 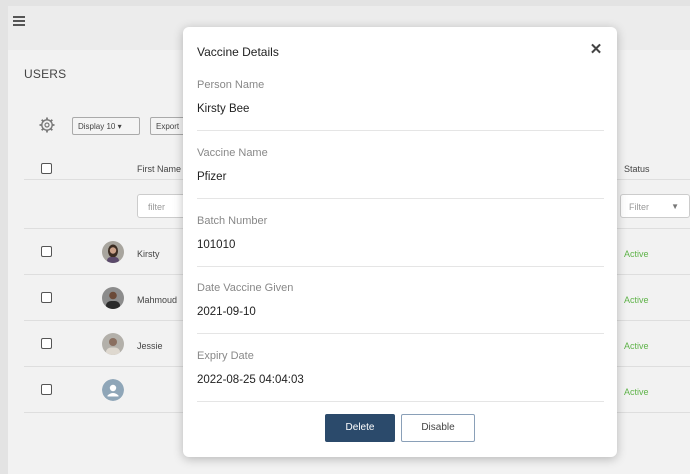 I want to click on field-expiry-date: Expiry Date 2022-08-25 04:04:03, so click(x=400, y=376).